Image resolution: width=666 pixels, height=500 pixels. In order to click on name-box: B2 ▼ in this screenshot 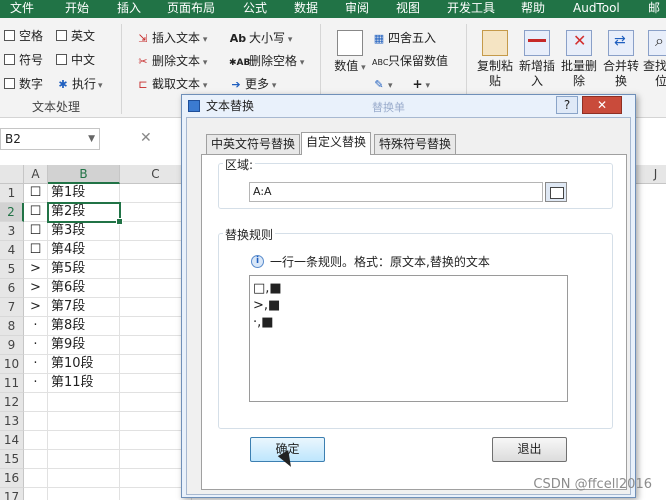, I will do `click(50, 139)`.